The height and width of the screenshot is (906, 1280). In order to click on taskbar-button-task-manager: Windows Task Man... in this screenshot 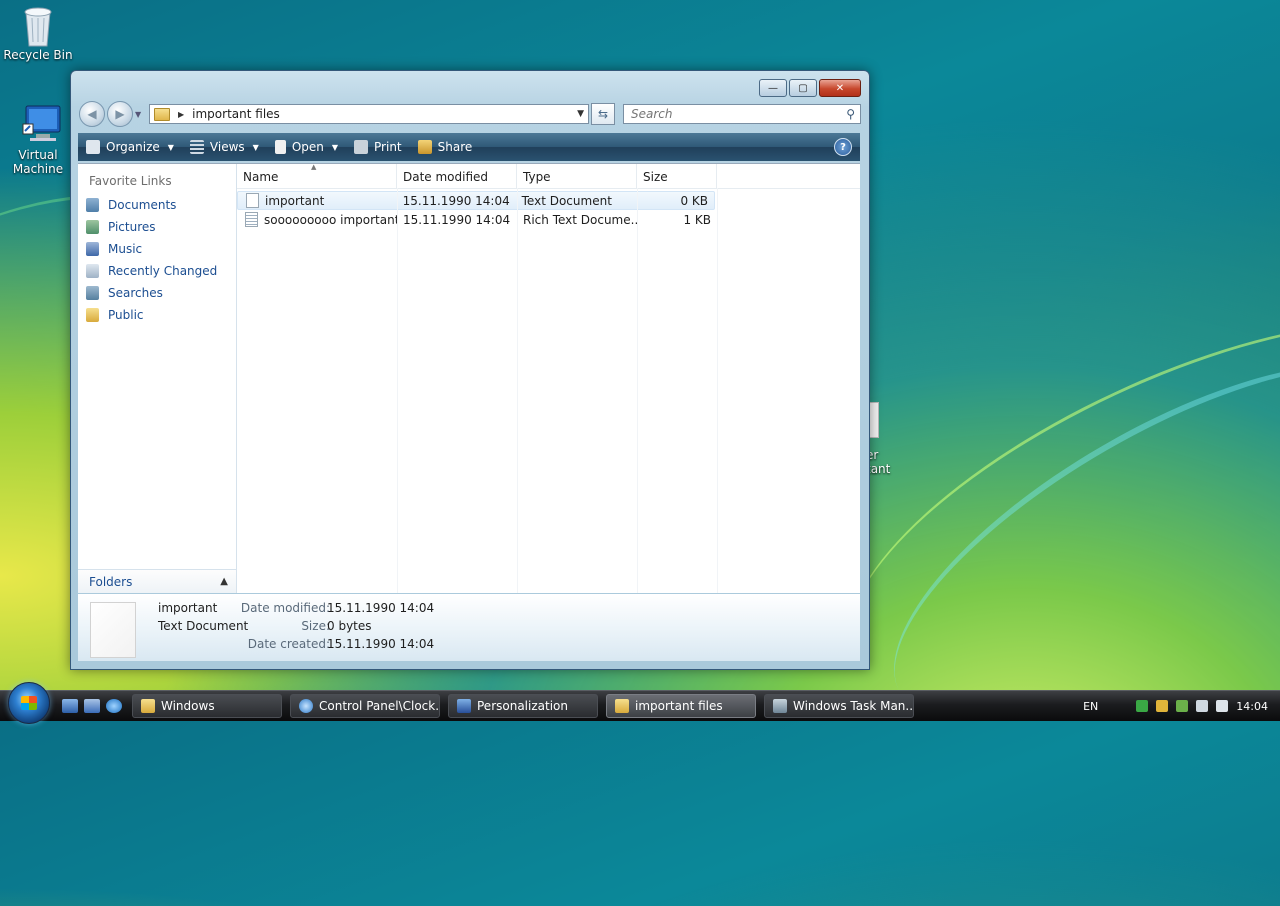, I will do `click(839, 706)`.